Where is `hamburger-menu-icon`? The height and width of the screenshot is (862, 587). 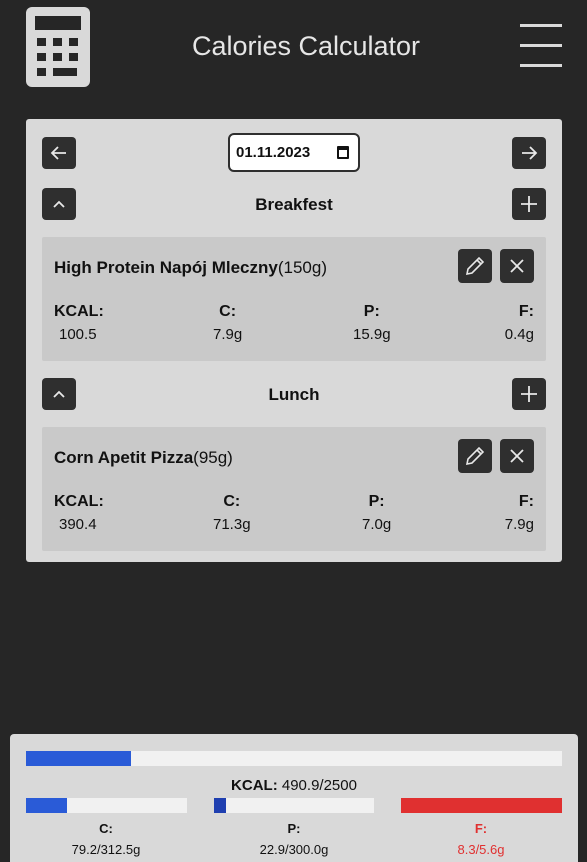 hamburger-menu-icon is located at coordinates (541, 46).